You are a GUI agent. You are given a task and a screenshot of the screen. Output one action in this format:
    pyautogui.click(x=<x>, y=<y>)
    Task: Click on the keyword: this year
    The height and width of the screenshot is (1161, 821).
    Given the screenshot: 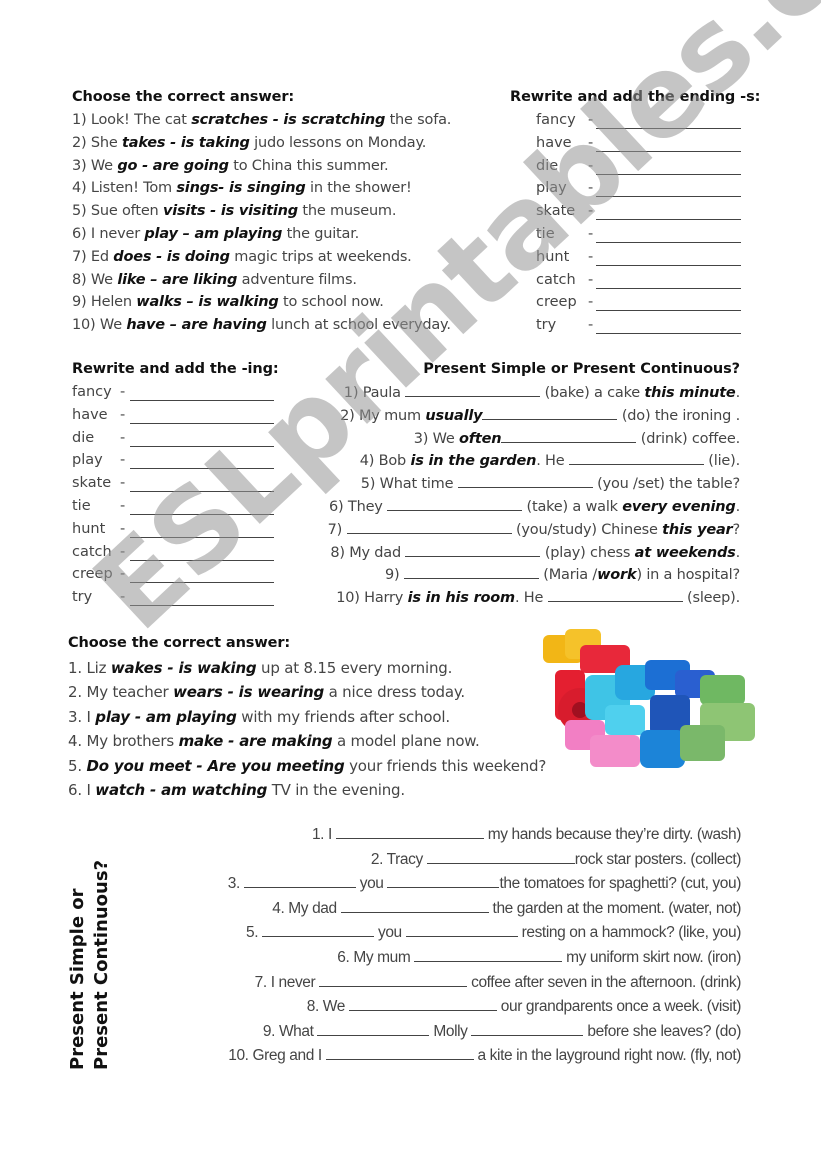 What is the action you would take?
    pyautogui.click(x=697, y=529)
    